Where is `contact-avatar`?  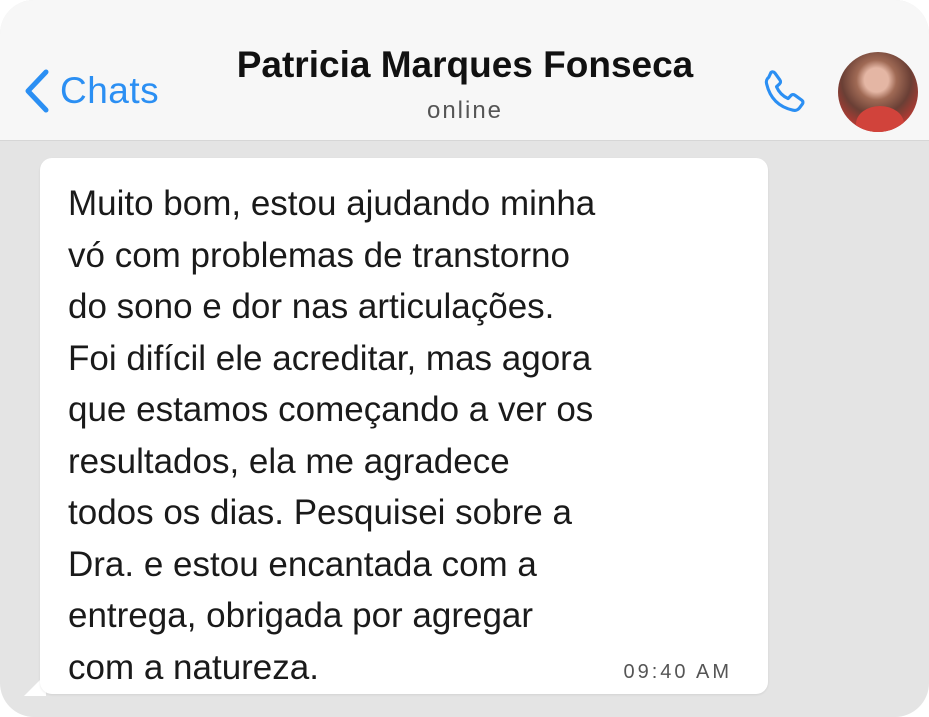 contact-avatar is located at coordinates (878, 92).